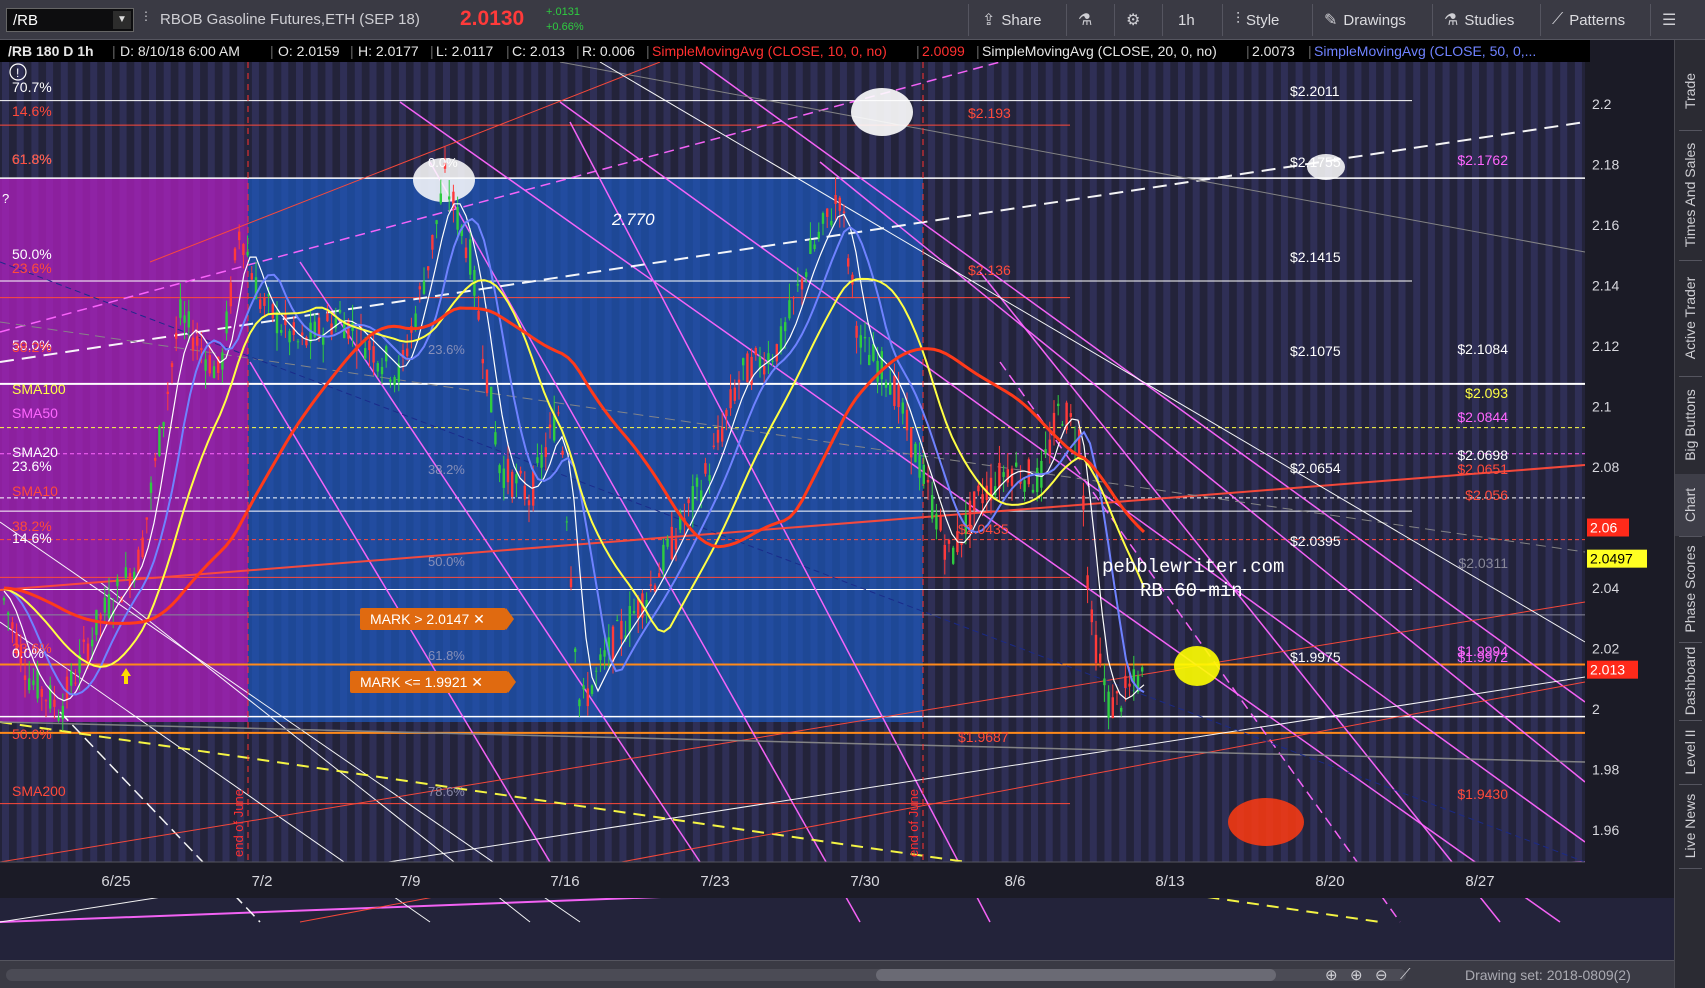 The width and height of the screenshot is (1705, 988). What do you see at coordinates (1479, 881) in the screenshot?
I see `date-axis-tick: 8/27` at bounding box center [1479, 881].